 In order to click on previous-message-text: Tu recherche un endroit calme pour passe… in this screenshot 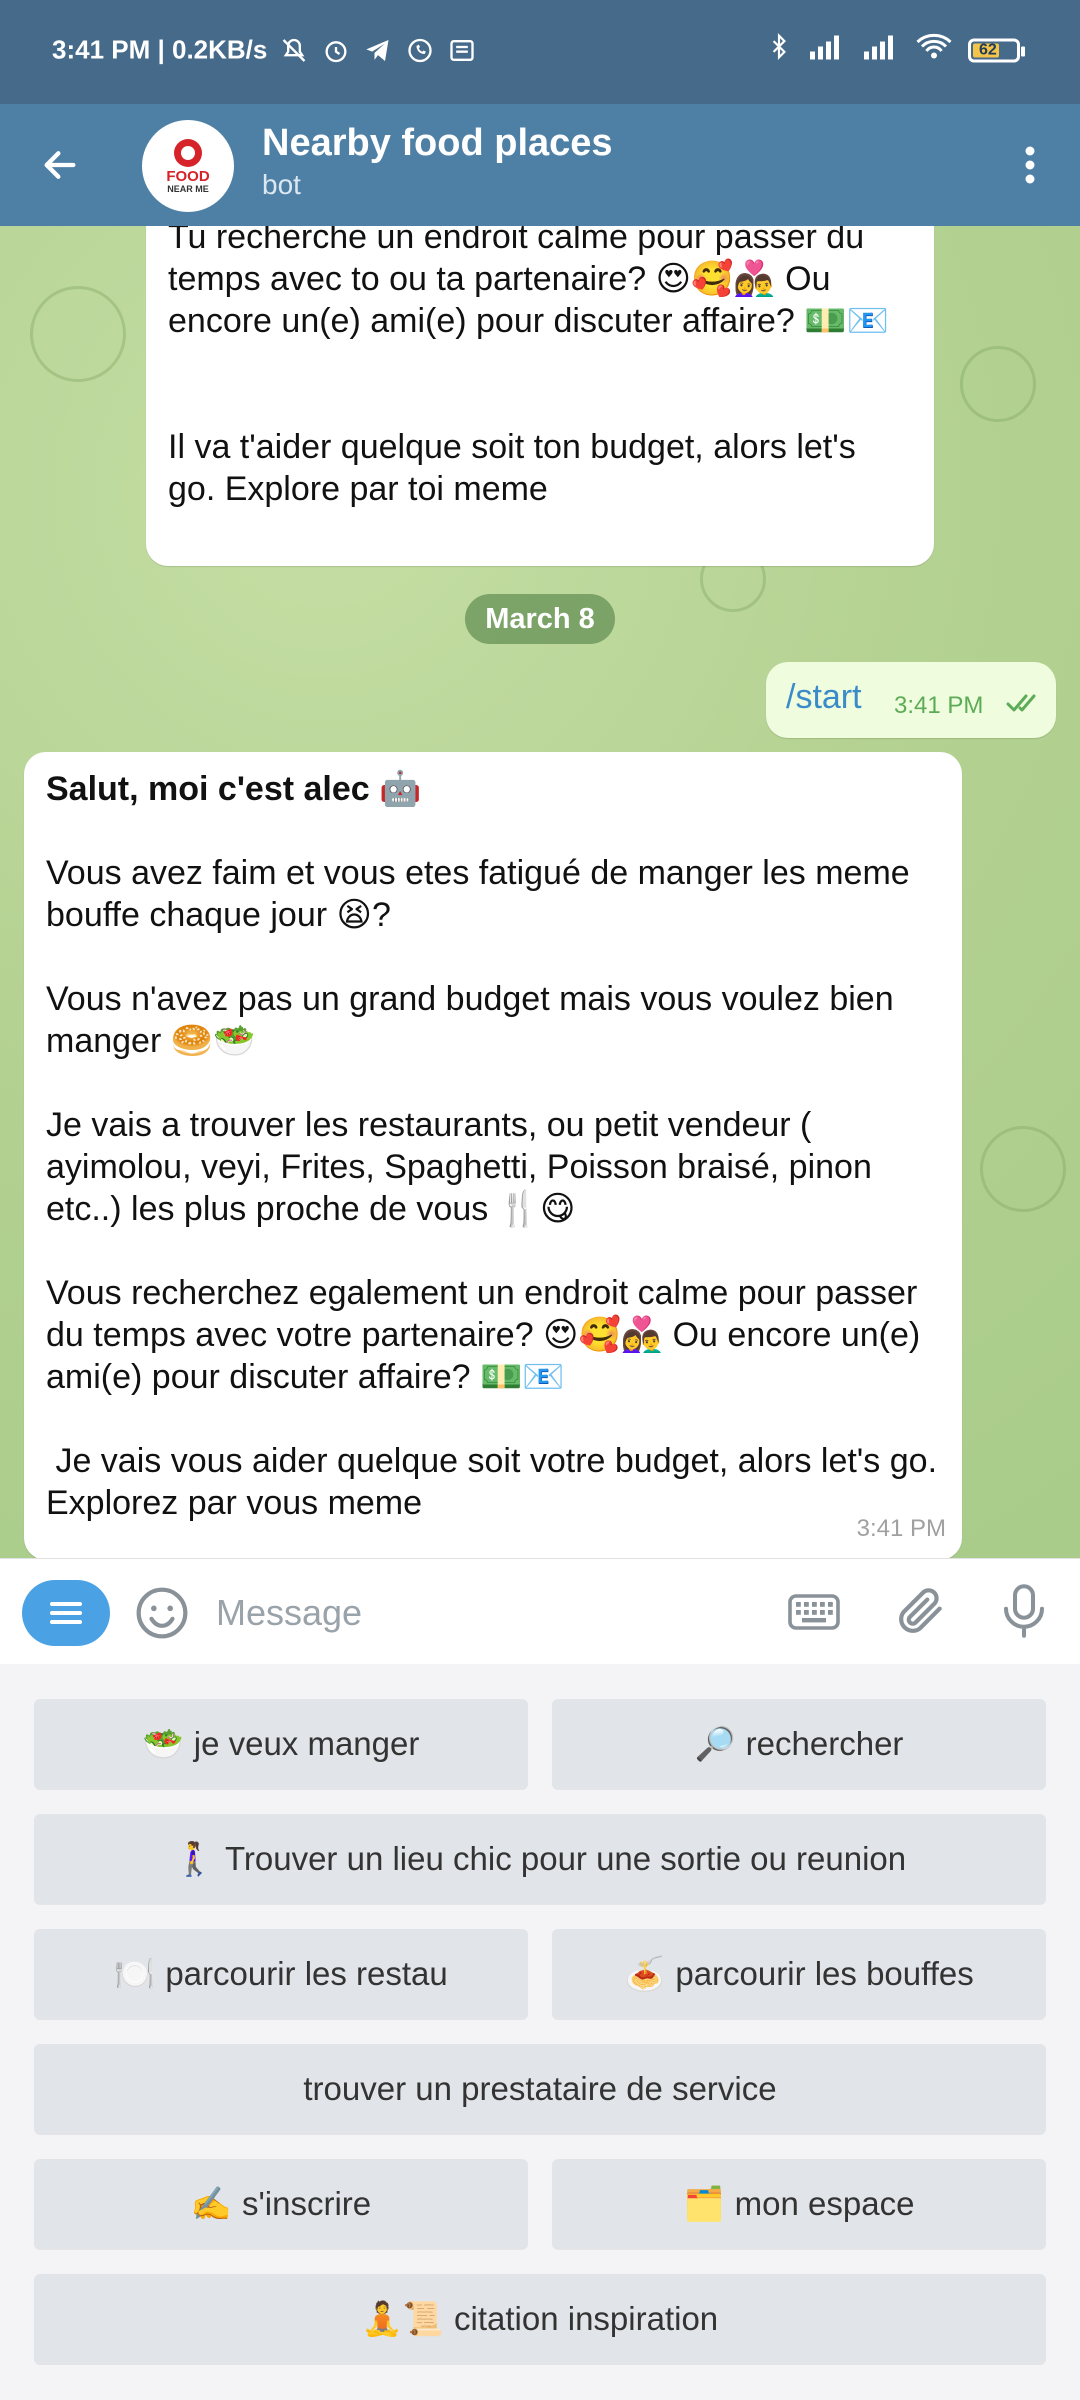, I will do `click(528, 367)`.